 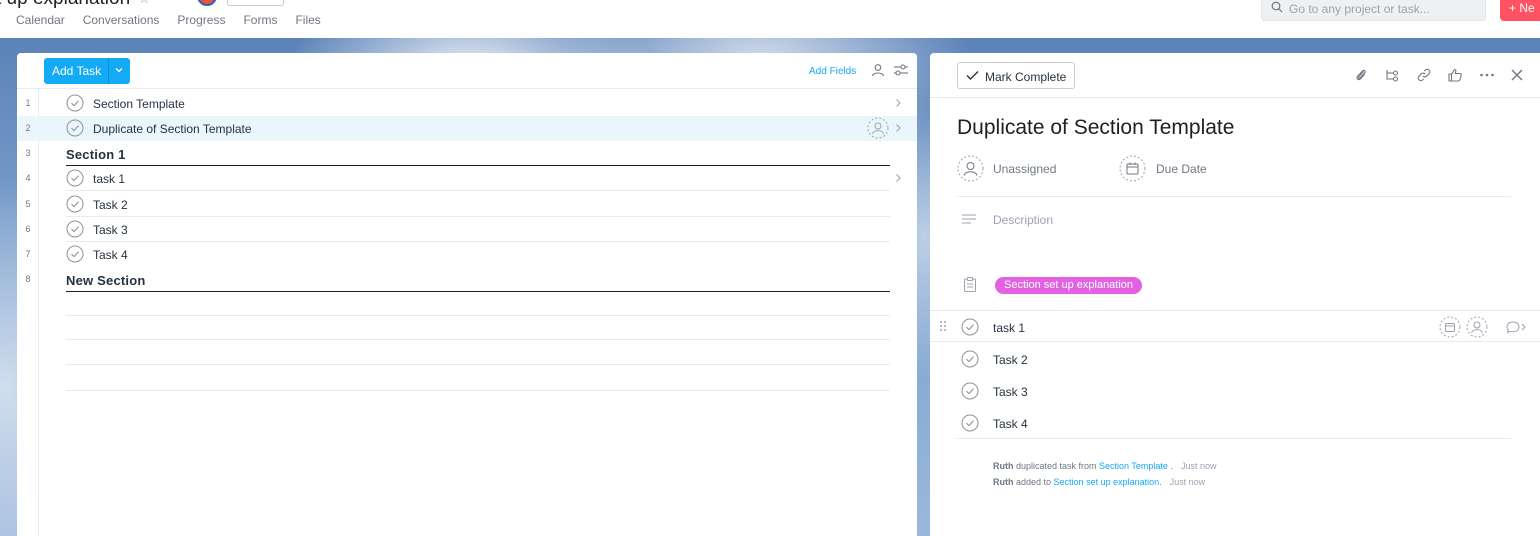 What do you see at coordinates (110, 205) in the screenshot?
I see `task-name: Task 2` at bounding box center [110, 205].